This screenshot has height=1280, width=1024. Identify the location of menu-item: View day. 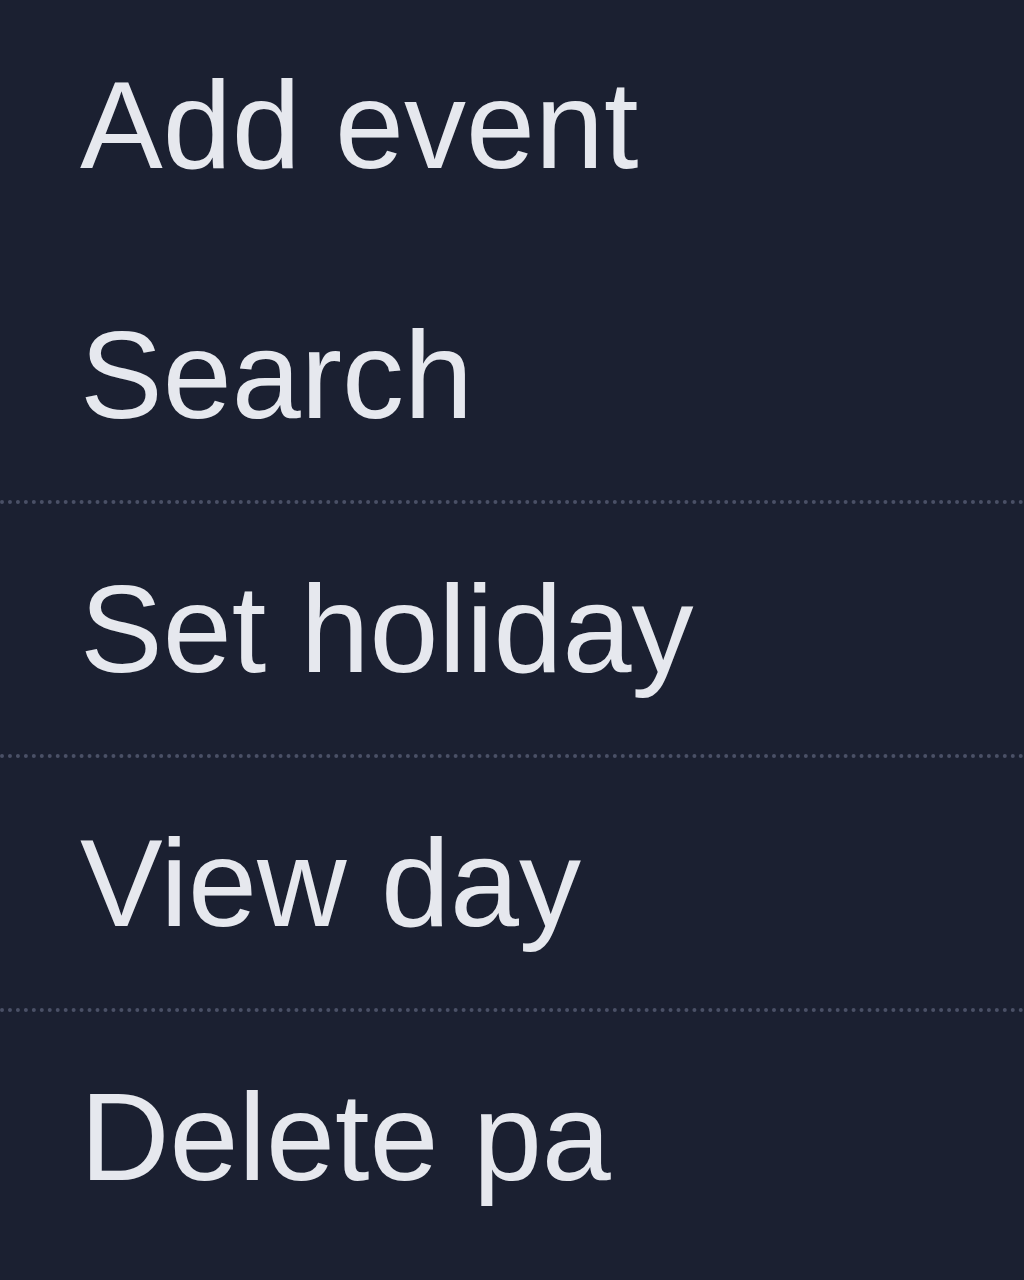
(330, 883).